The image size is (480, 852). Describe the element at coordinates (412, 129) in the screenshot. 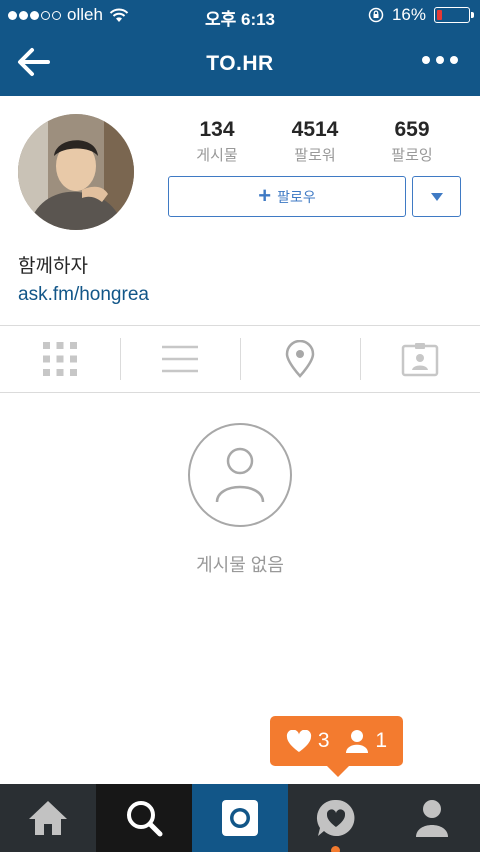

I see `following-count-value: 659` at that location.